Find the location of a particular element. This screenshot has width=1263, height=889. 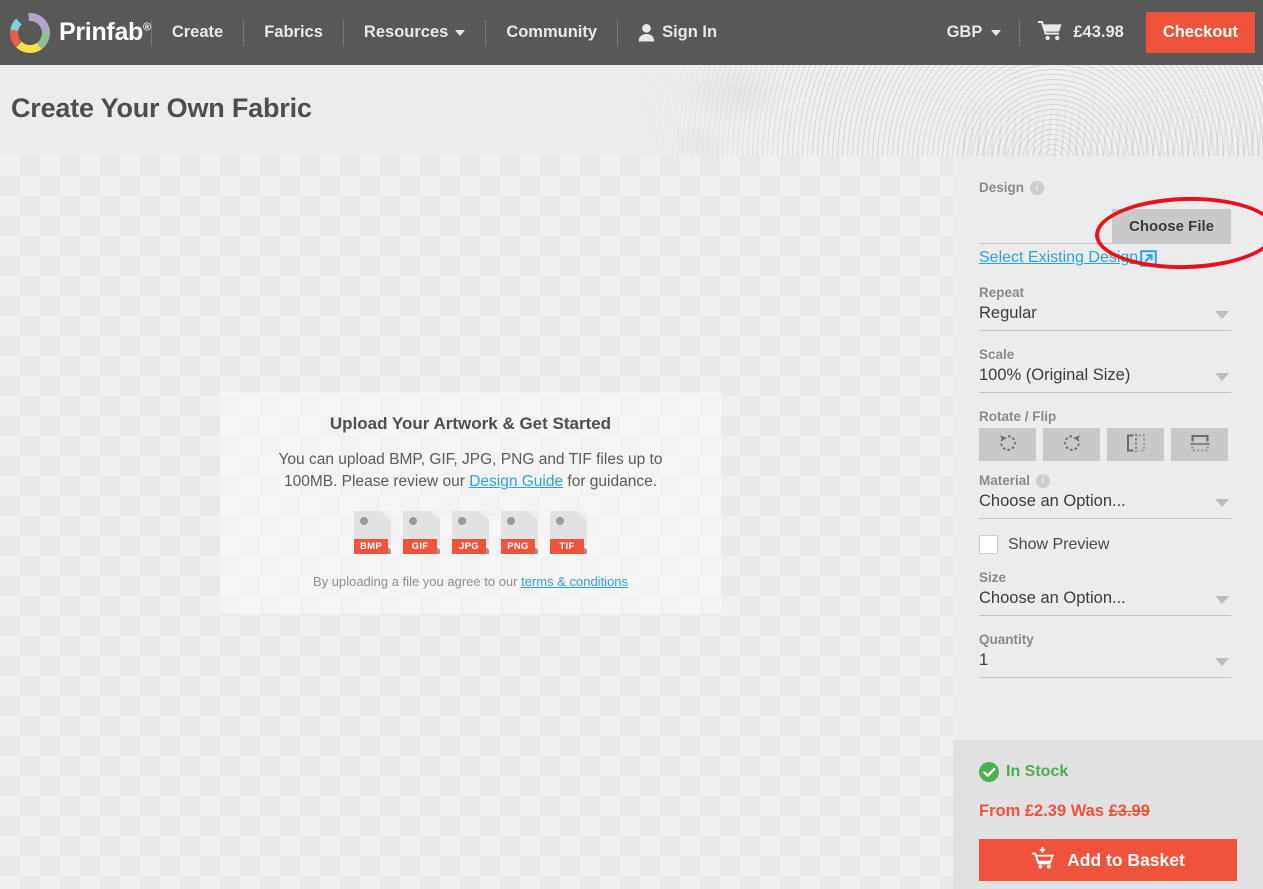

brand-logo-link: Prinfab® is located at coordinates (80, 32).